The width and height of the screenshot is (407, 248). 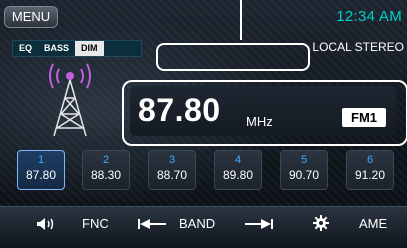 I want to click on menu-button: MENU, so click(x=31, y=17).